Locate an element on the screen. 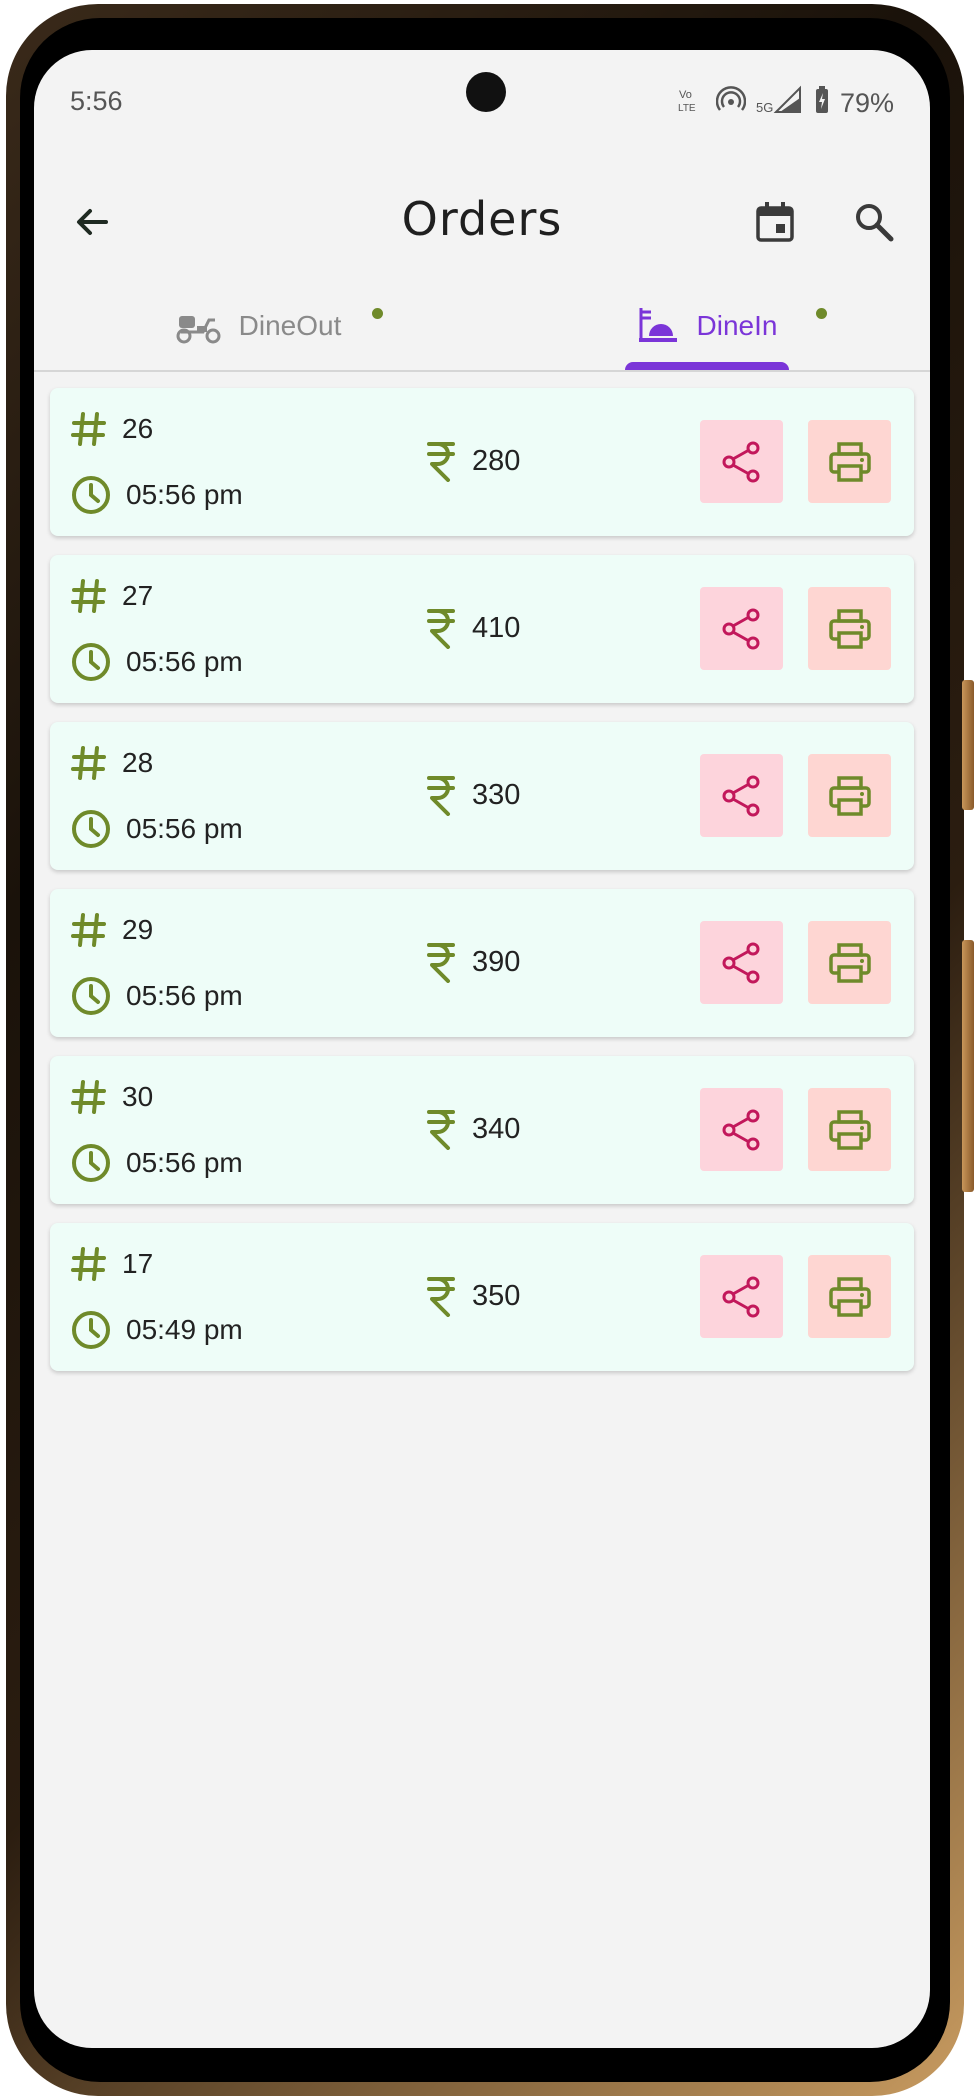 The height and width of the screenshot is (2100, 978). signal-5g-icon: 5G is located at coordinates (780, 103).